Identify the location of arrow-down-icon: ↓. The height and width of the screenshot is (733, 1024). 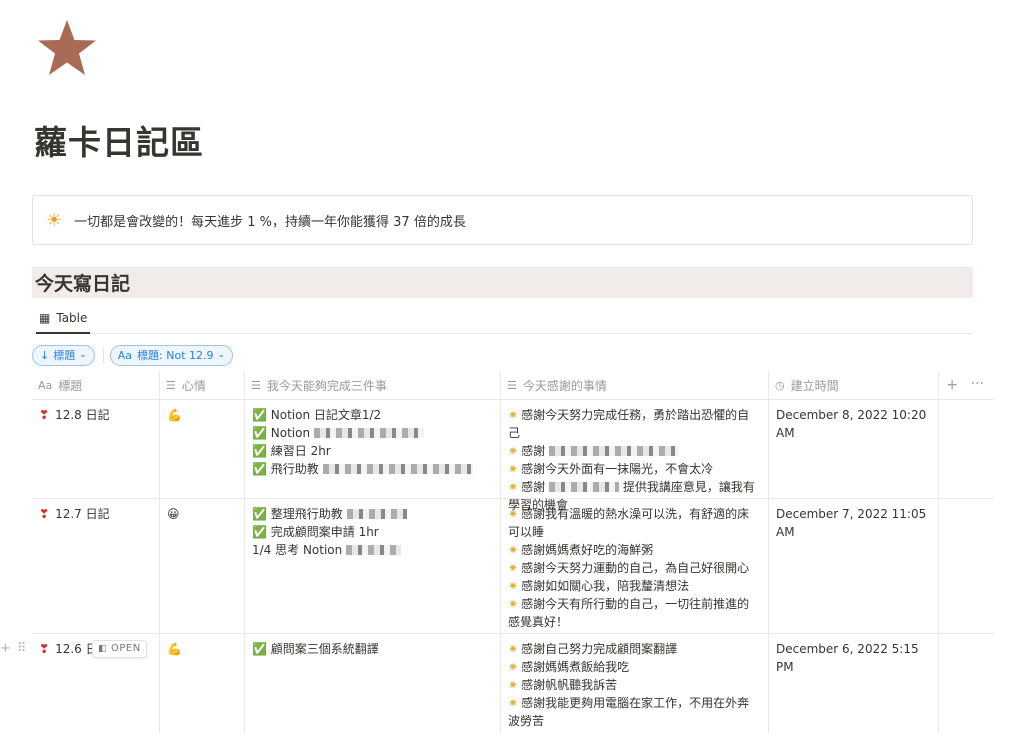
(45, 355).